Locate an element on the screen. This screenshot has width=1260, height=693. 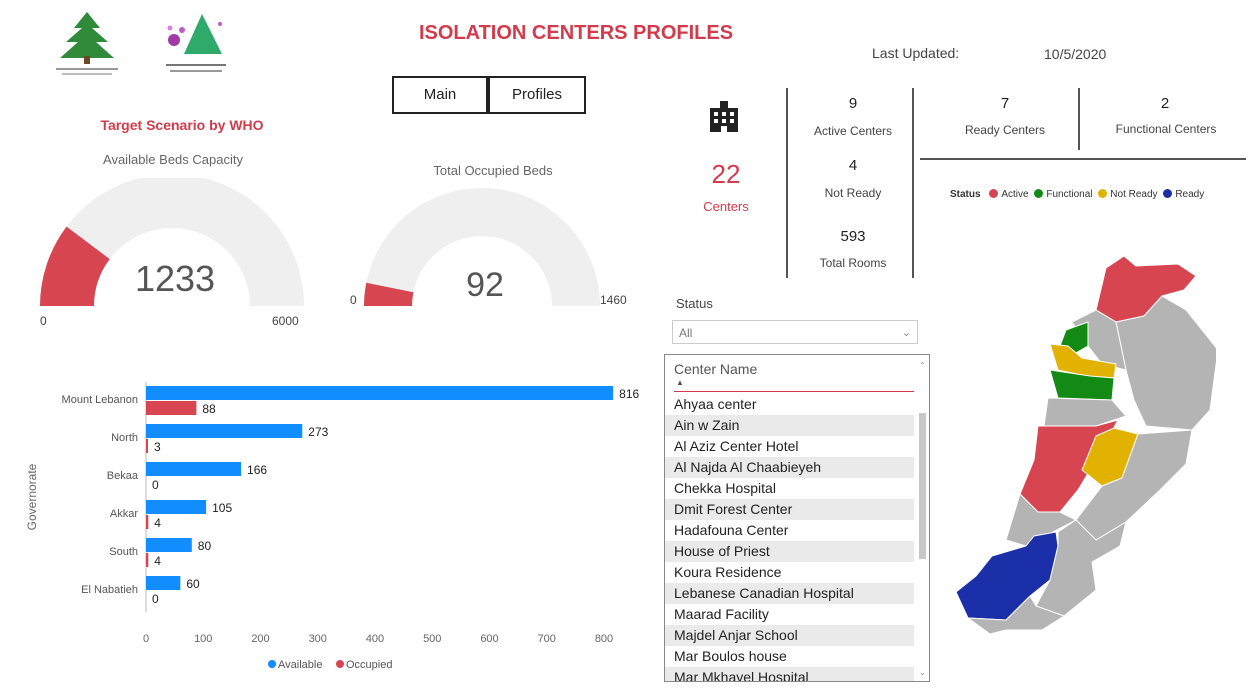
x-tick-label: 200 is located at coordinates (260, 639).